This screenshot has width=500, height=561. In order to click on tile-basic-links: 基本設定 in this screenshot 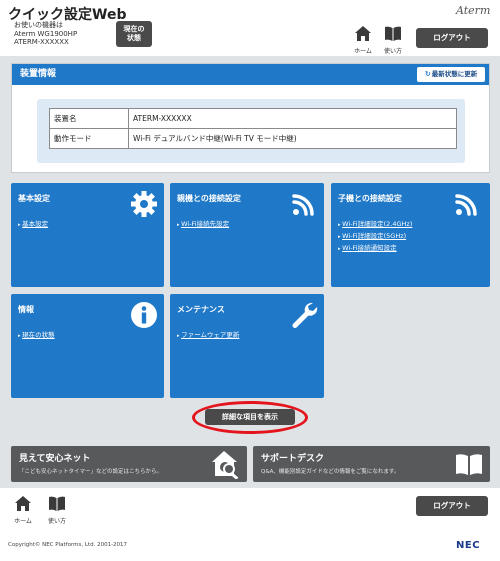, I will do `click(33, 225)`.